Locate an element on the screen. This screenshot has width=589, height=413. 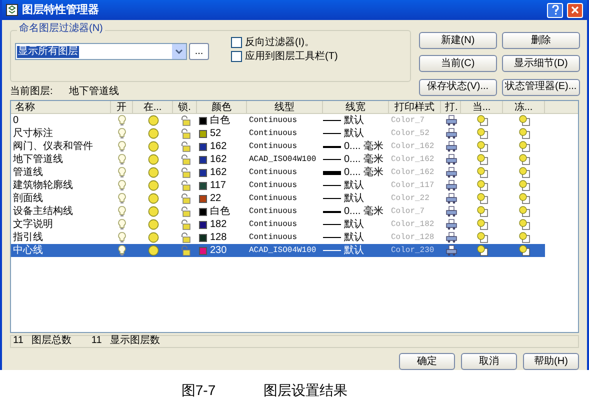
dialog-button: 取消 is located at coordinates (489, 361).